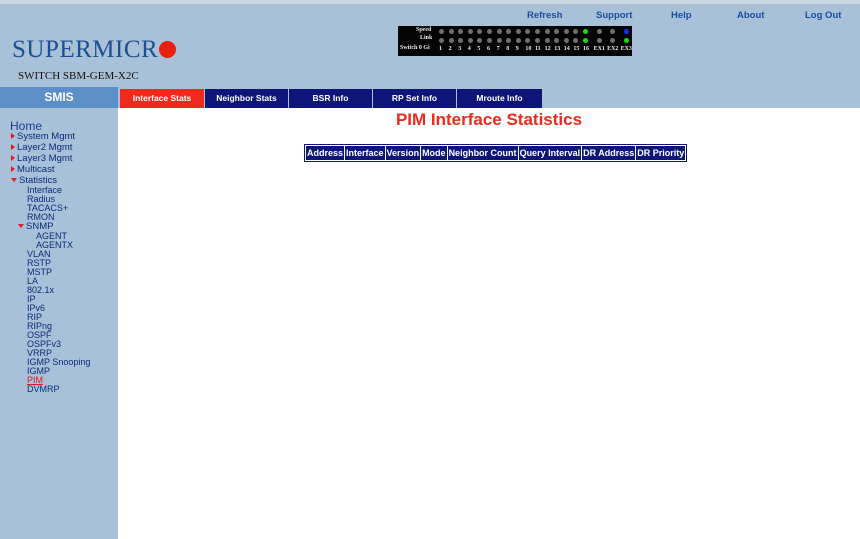 This screenshot has width=860, height=539. Describe the element at coordinates (750, 15) in the screenshot. I see `about-link: About` at that location.